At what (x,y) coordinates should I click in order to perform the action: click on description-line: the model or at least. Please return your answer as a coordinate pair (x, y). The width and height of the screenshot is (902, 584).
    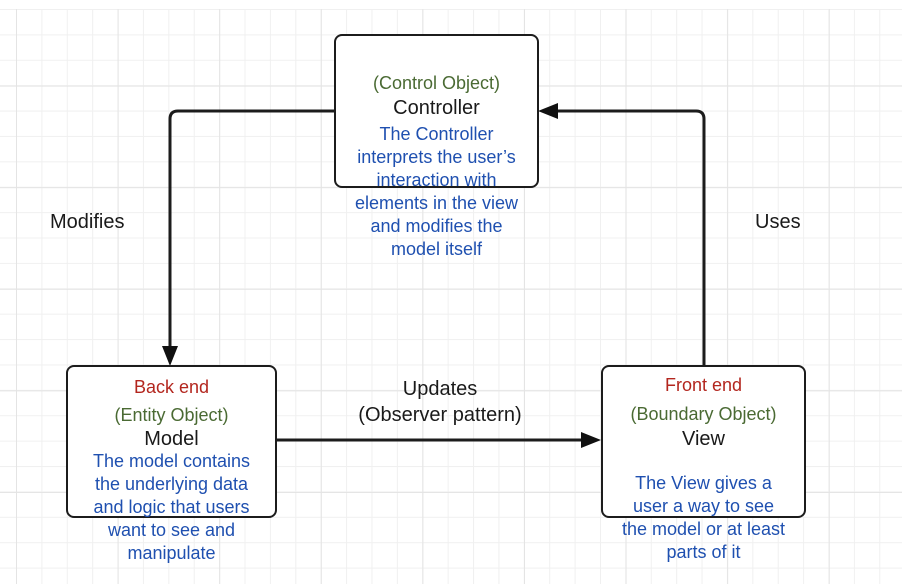
    Looking at the image, I should click on (703, 529).